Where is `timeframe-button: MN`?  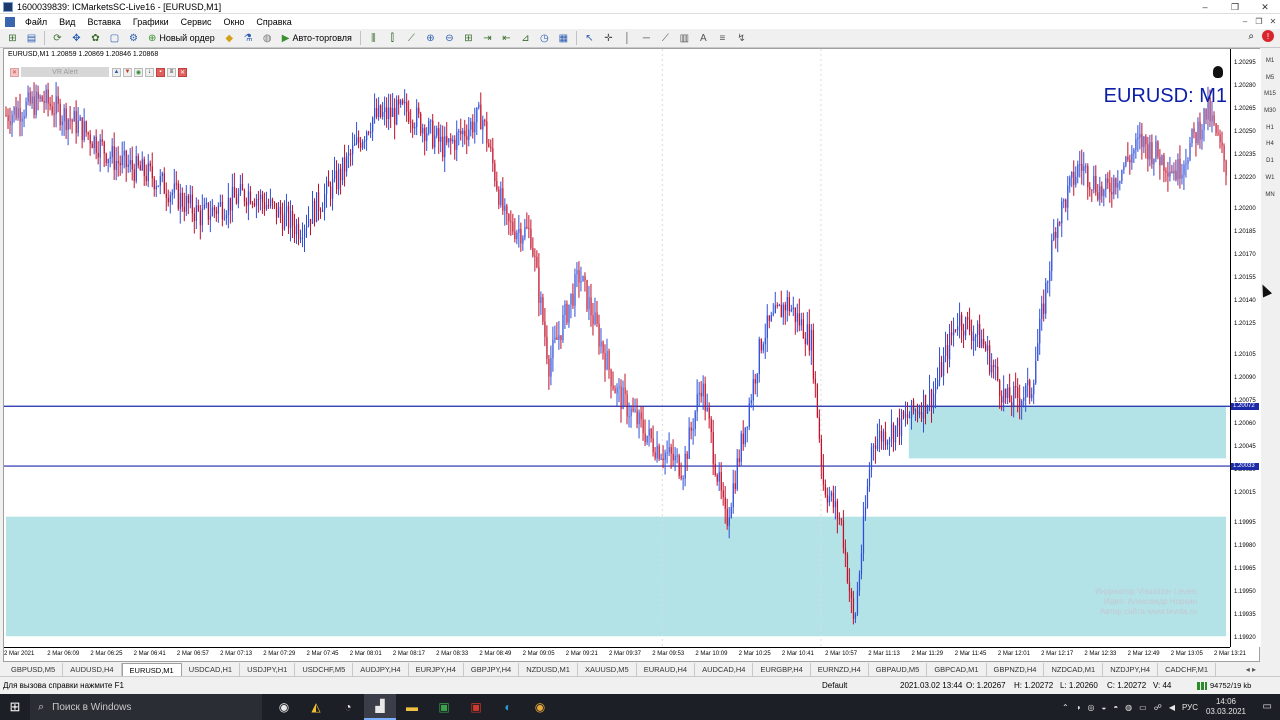
timeframe-button: MN is located at coordinates (1270, 200).